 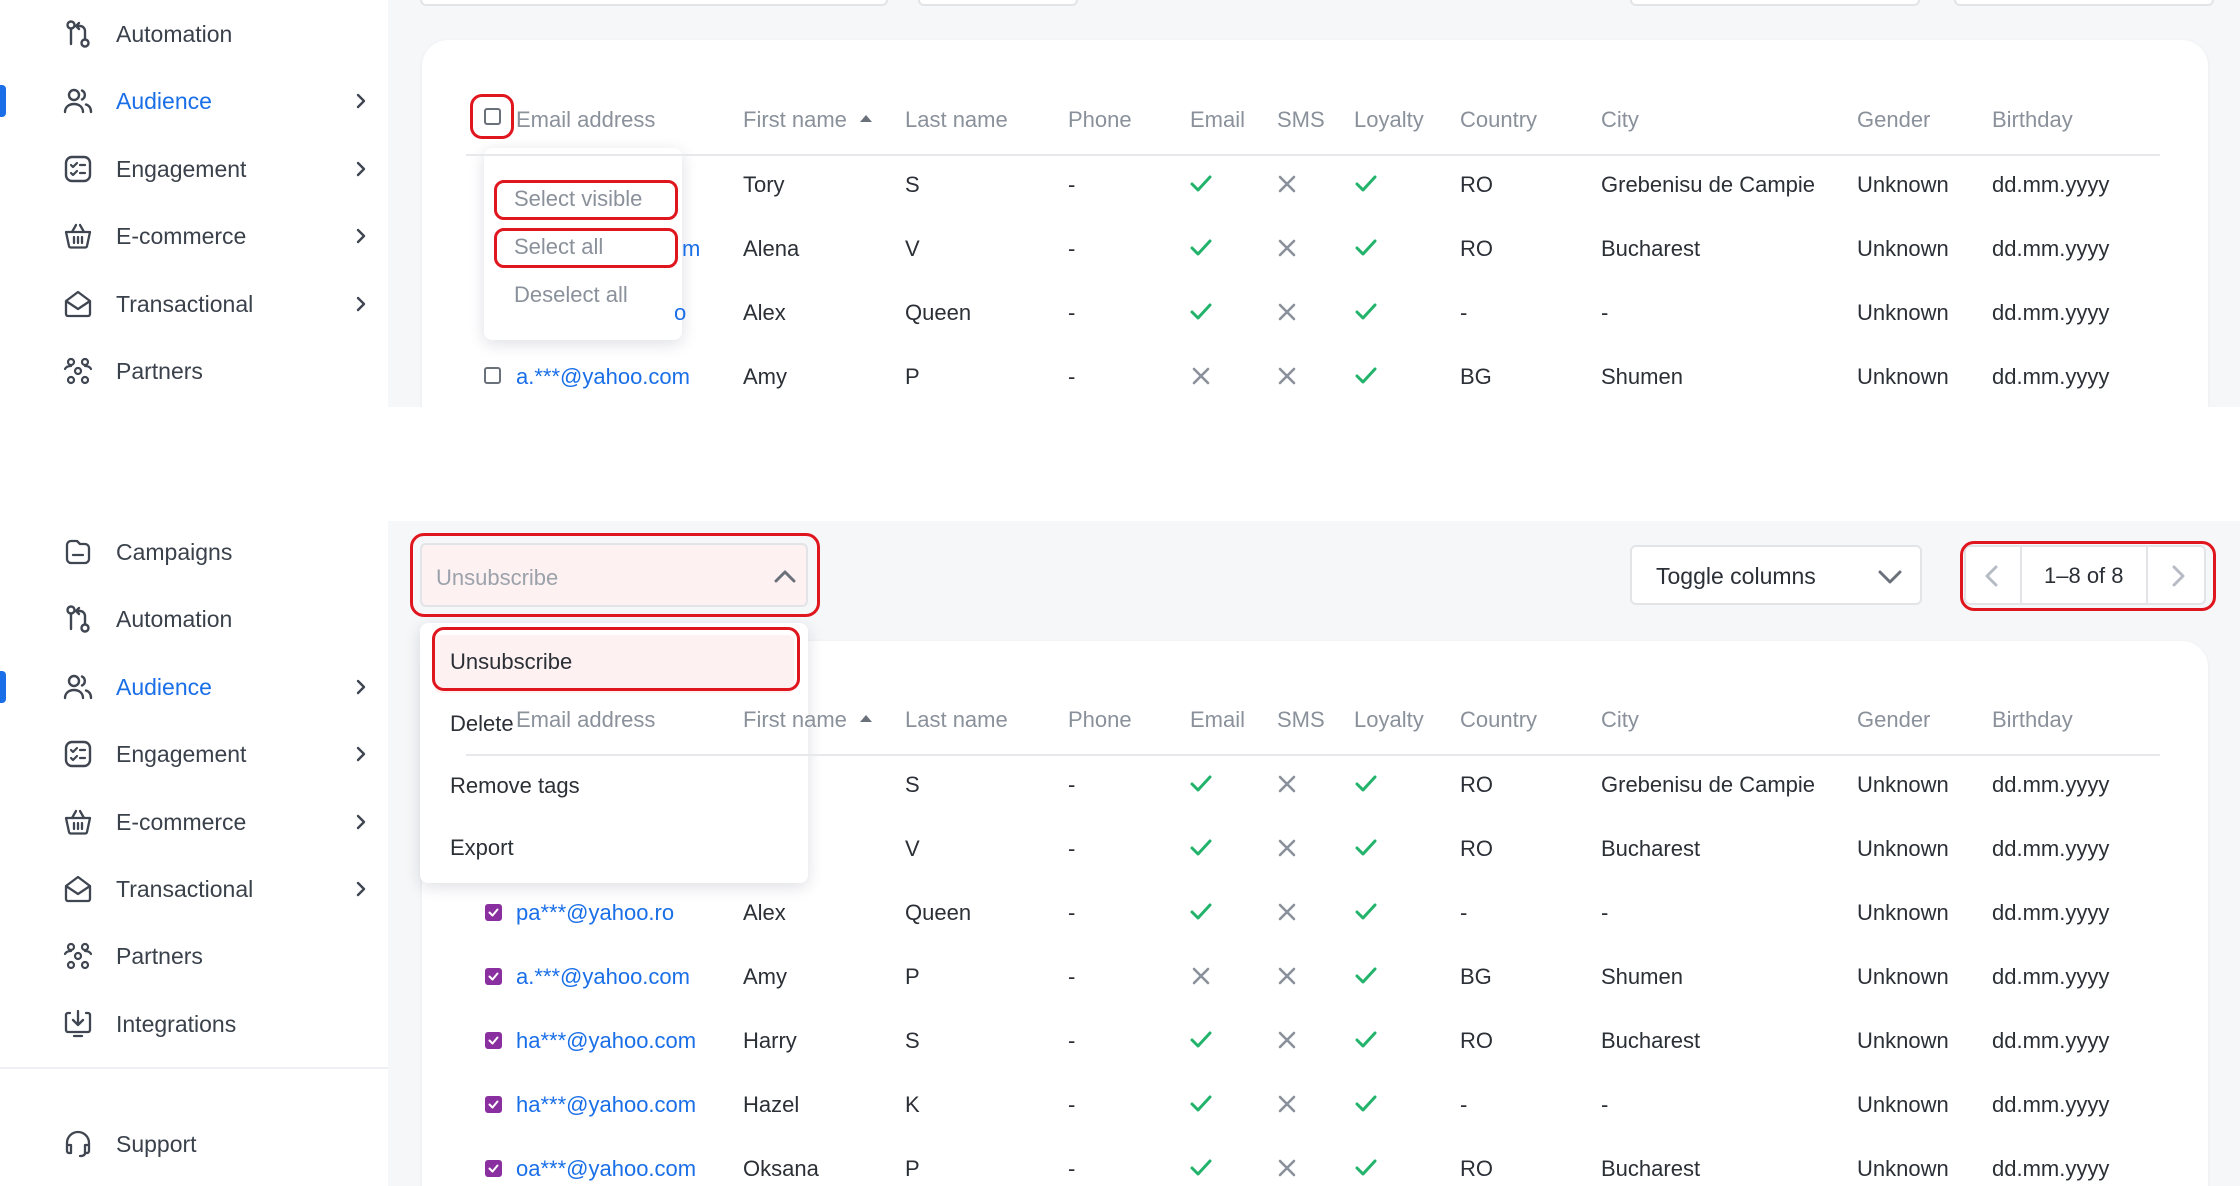 I want to click on sidebar-item-campaigns: Campaigns, so click(x=194, y=552).